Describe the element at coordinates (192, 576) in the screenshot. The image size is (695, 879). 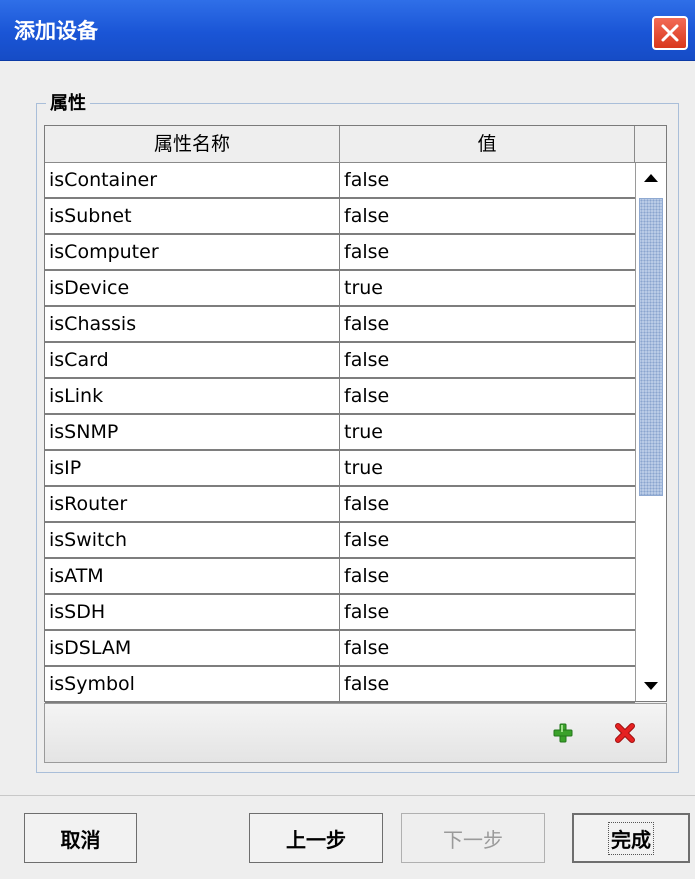
I see `attribute-name-cell: isATM` at that location.